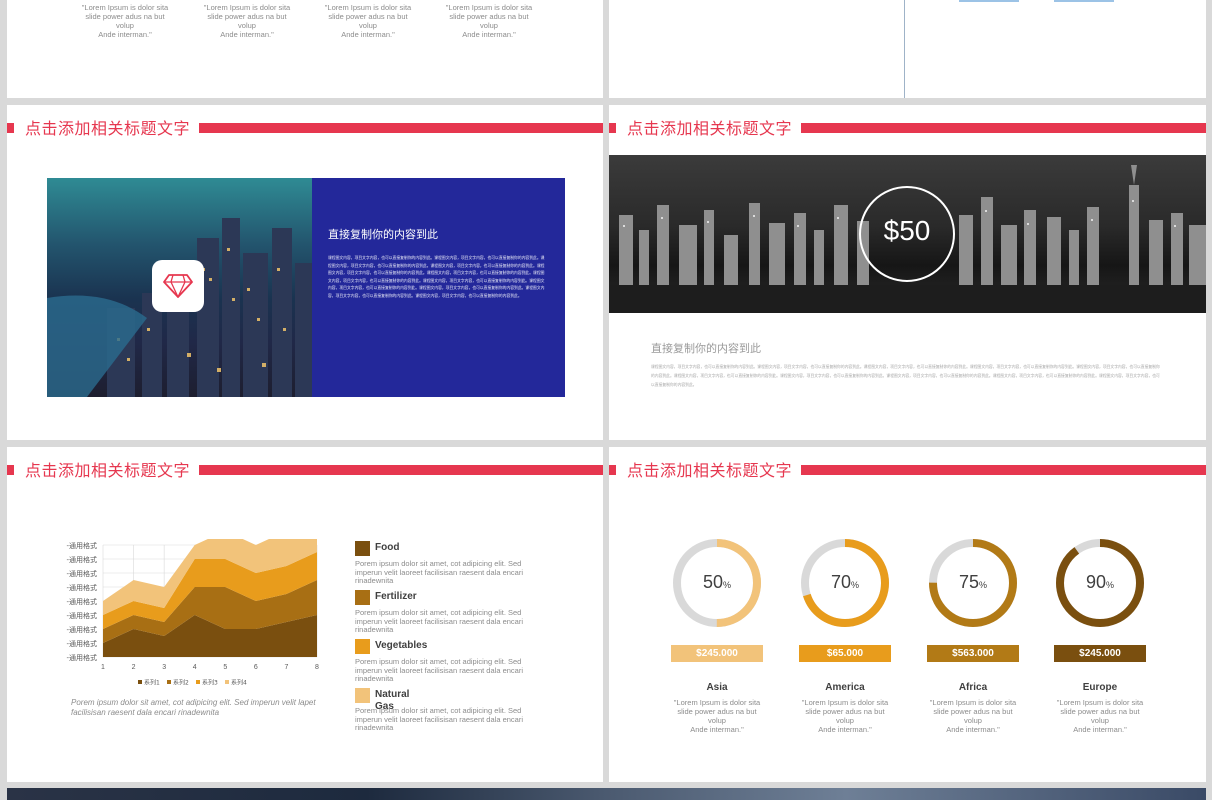 The height and width of the screenshot is (800, 1212). I want to click on ring-percent: 70%, so click(845, 582).